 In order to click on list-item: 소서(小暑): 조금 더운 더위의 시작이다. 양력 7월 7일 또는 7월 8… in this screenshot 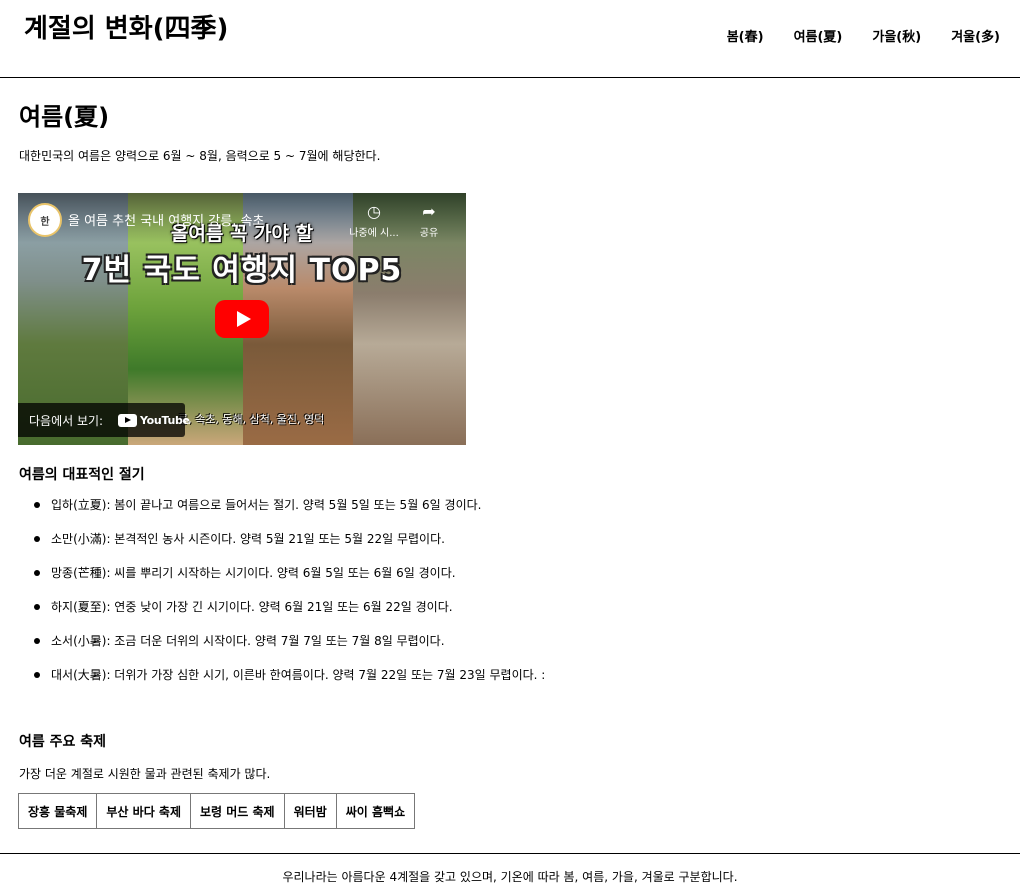, I will do `click(500, 641)`.